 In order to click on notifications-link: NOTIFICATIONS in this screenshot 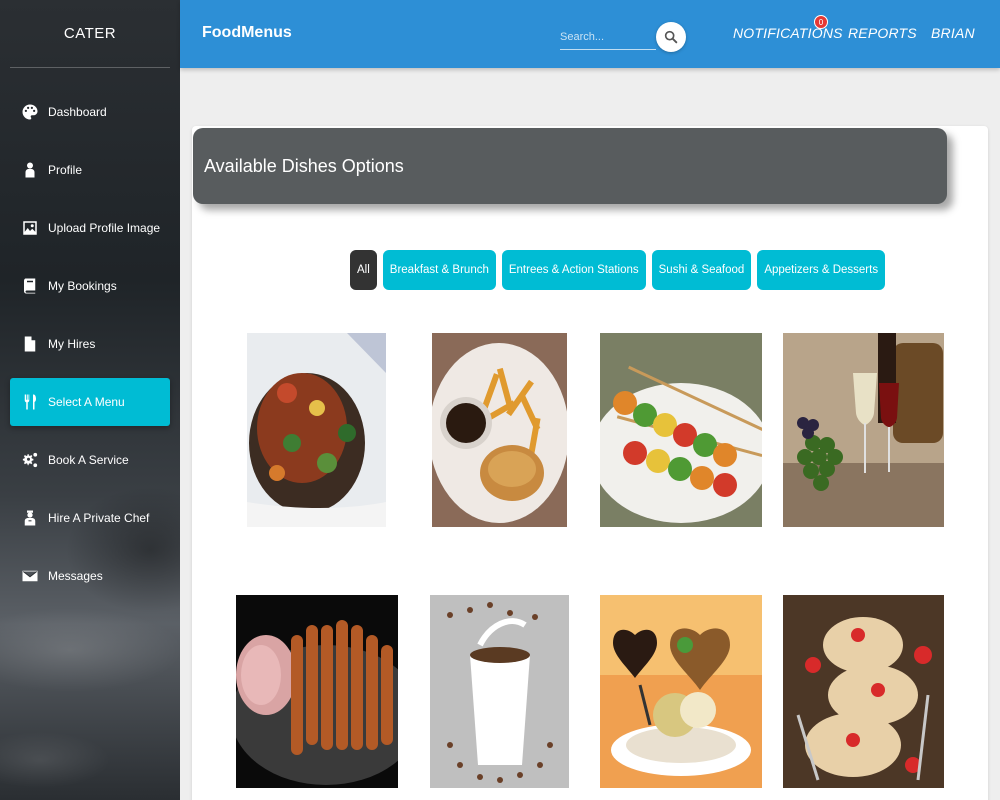, I will do `click(788, 33)`.